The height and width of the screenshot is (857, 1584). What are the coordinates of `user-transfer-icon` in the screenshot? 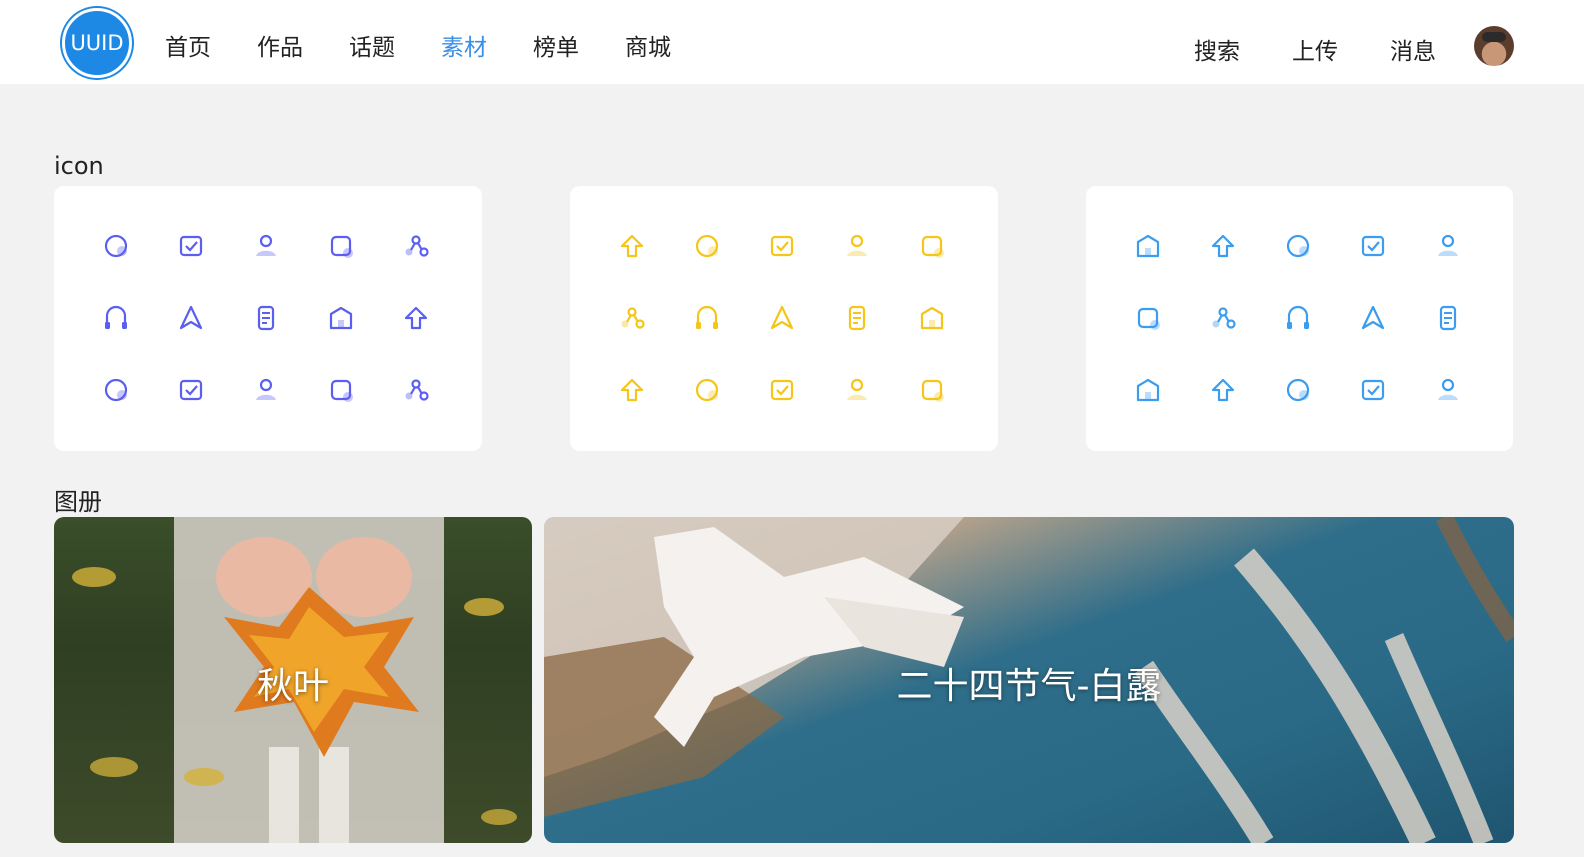 It's located at (1448, 318).